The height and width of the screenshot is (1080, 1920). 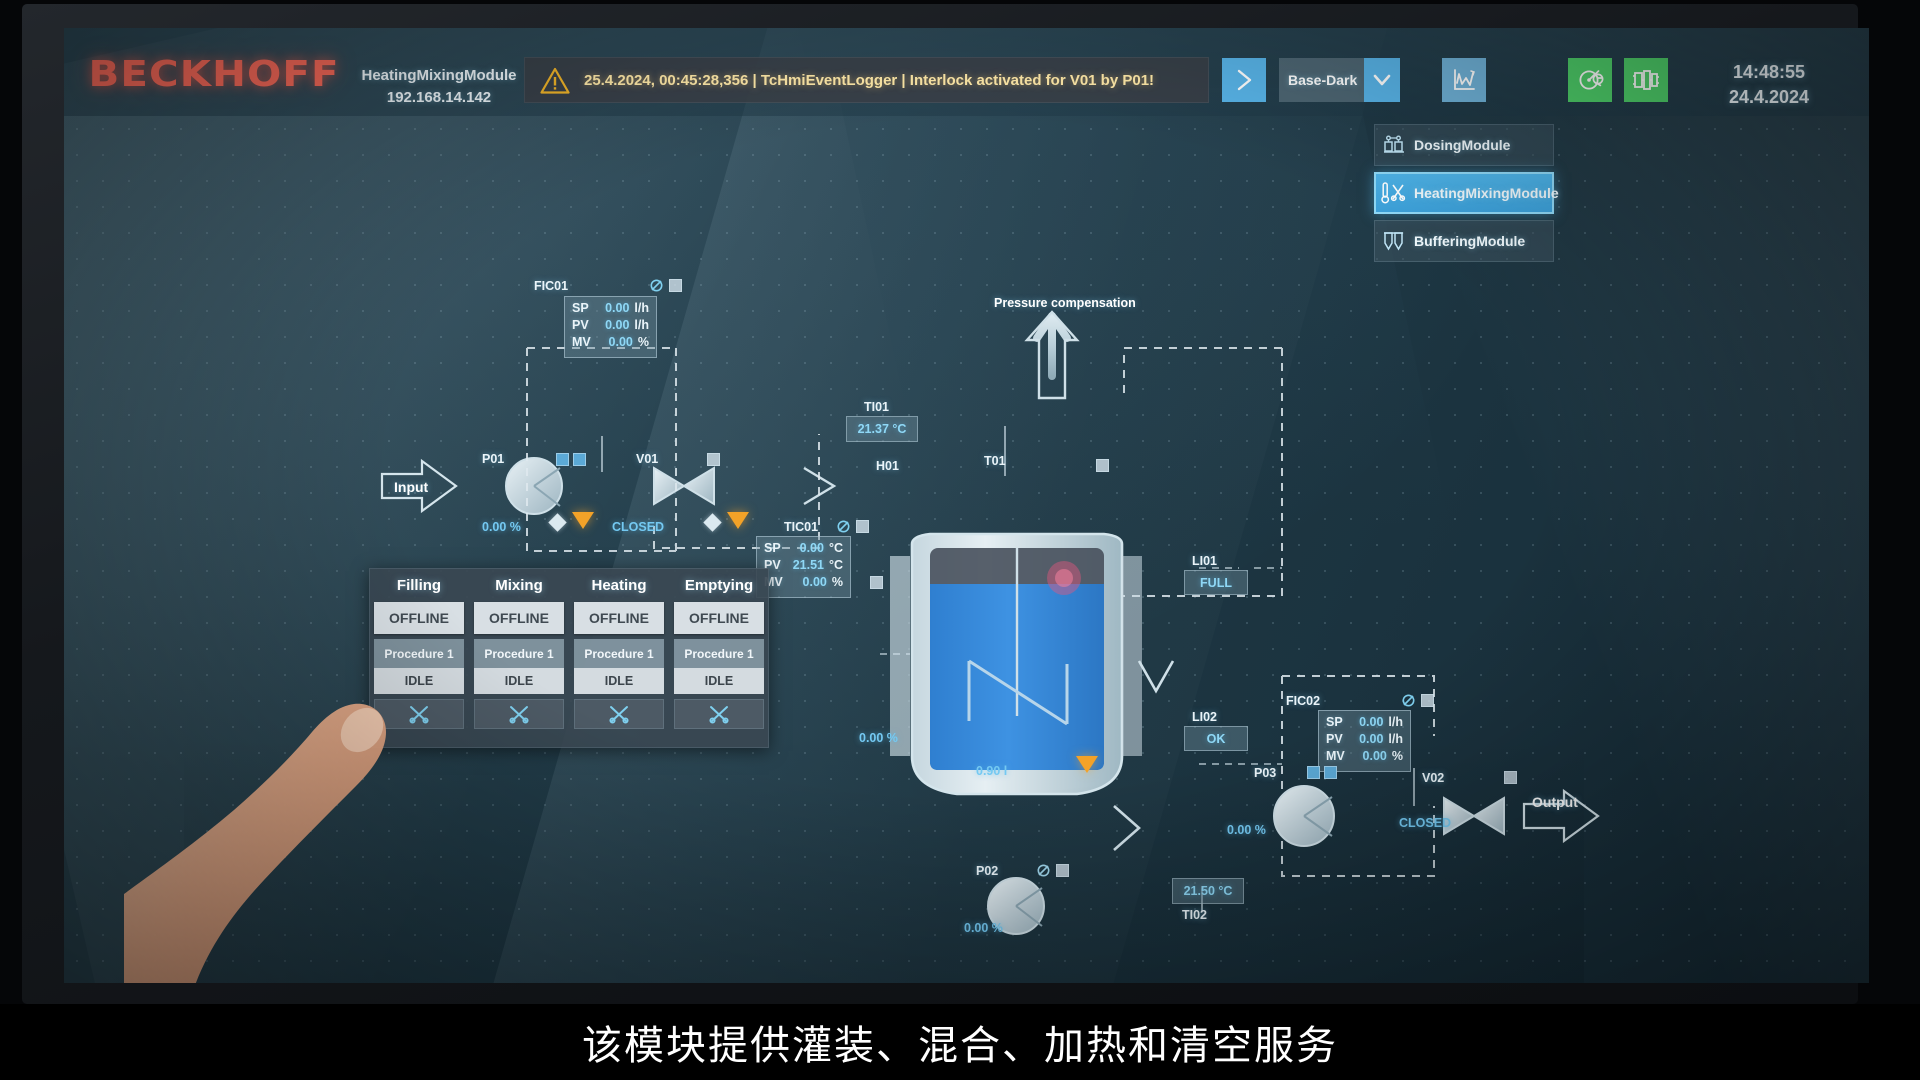 I want to click on clock: 14:48:55 24.4.2024, so click(x=1769, y=85).